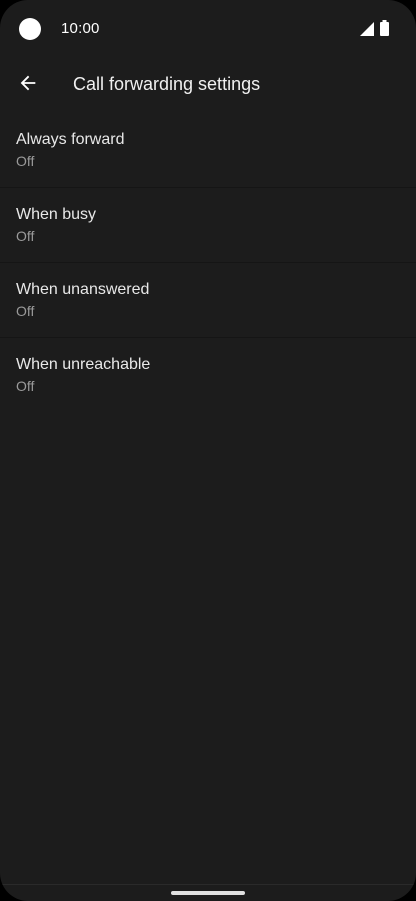 The width and height of the screenshot is (416, 901). Describe the element at coordinates (367, 29) in the screenshot. I see `signal-icon` at that location.